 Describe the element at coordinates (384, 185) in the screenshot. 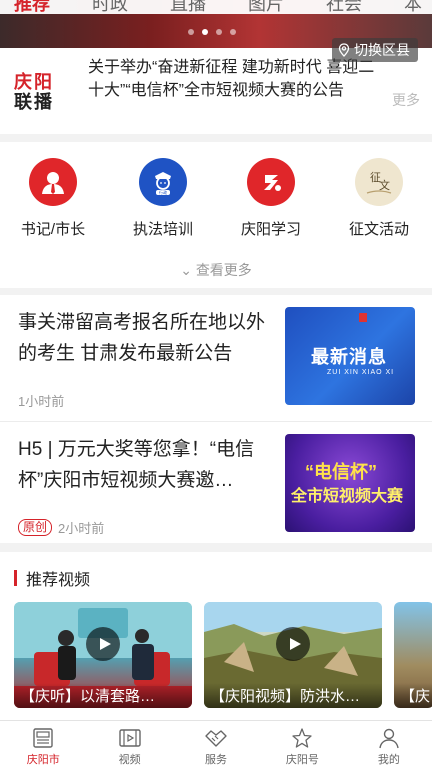

I see `svg-text: 文` at that location.